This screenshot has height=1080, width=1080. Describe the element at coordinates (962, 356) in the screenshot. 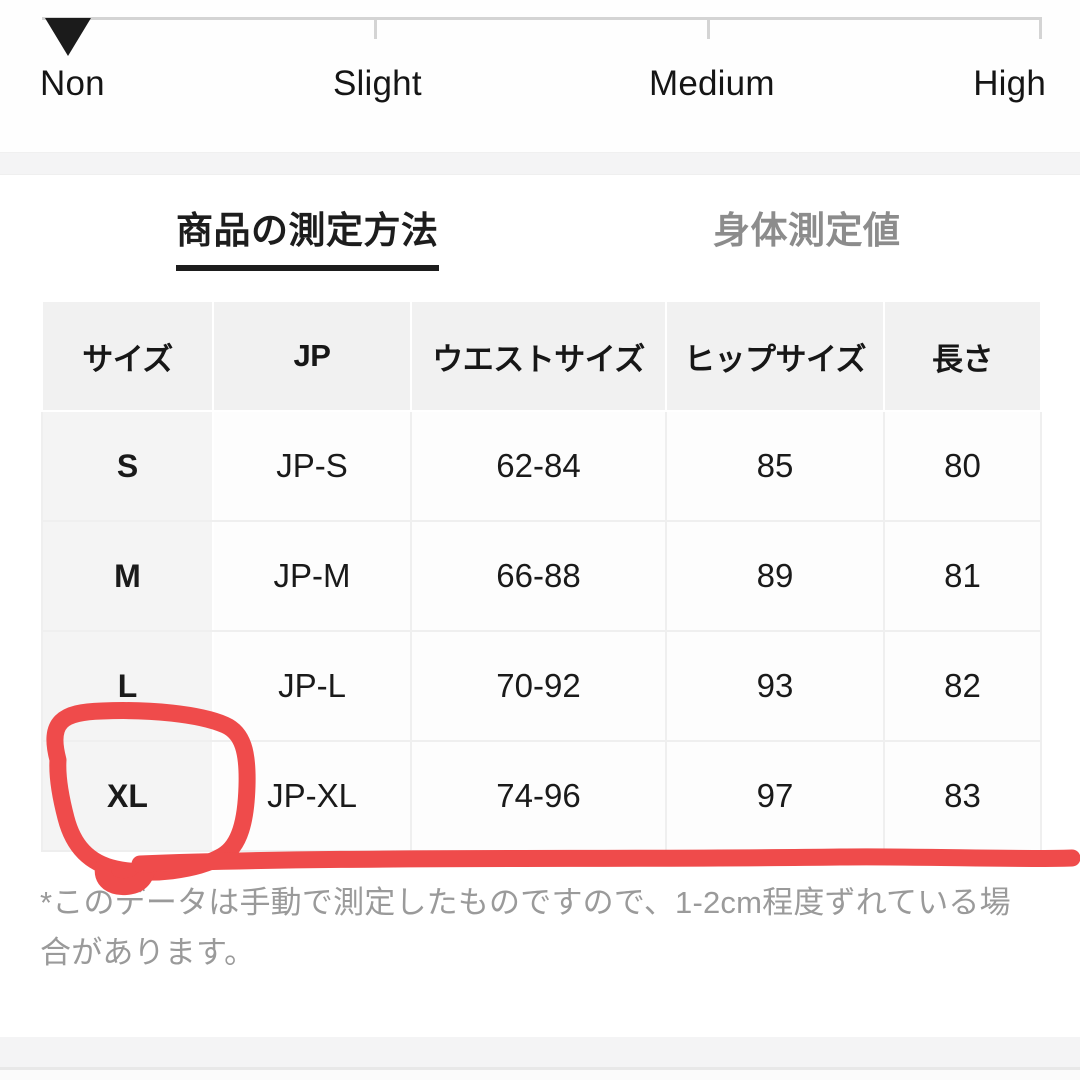

I see `header-length: 長さ` at that location.